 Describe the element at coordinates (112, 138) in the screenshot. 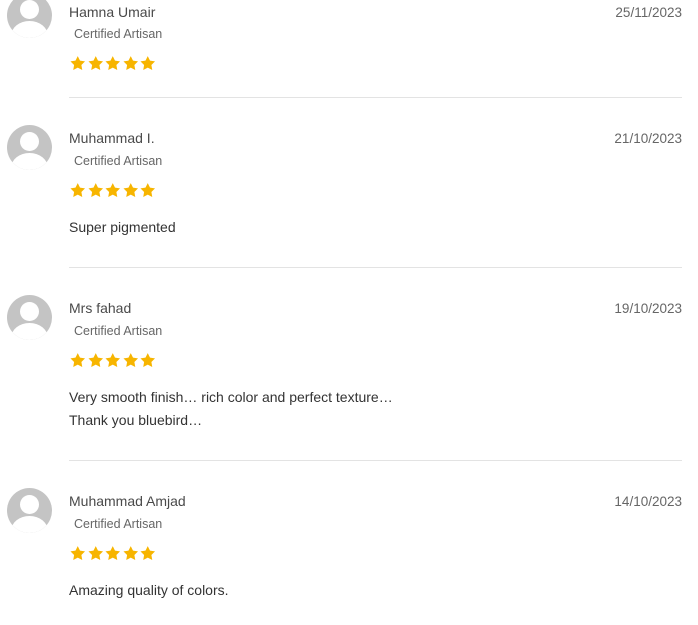

I see `reviewer-name: Muhammad I.` at that location.